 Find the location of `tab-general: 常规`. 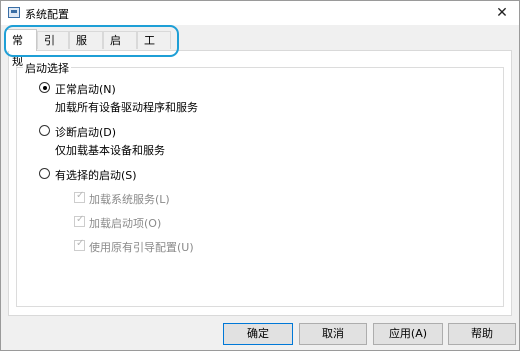

tab-general: 常规 is located at coordinates (21, 48).